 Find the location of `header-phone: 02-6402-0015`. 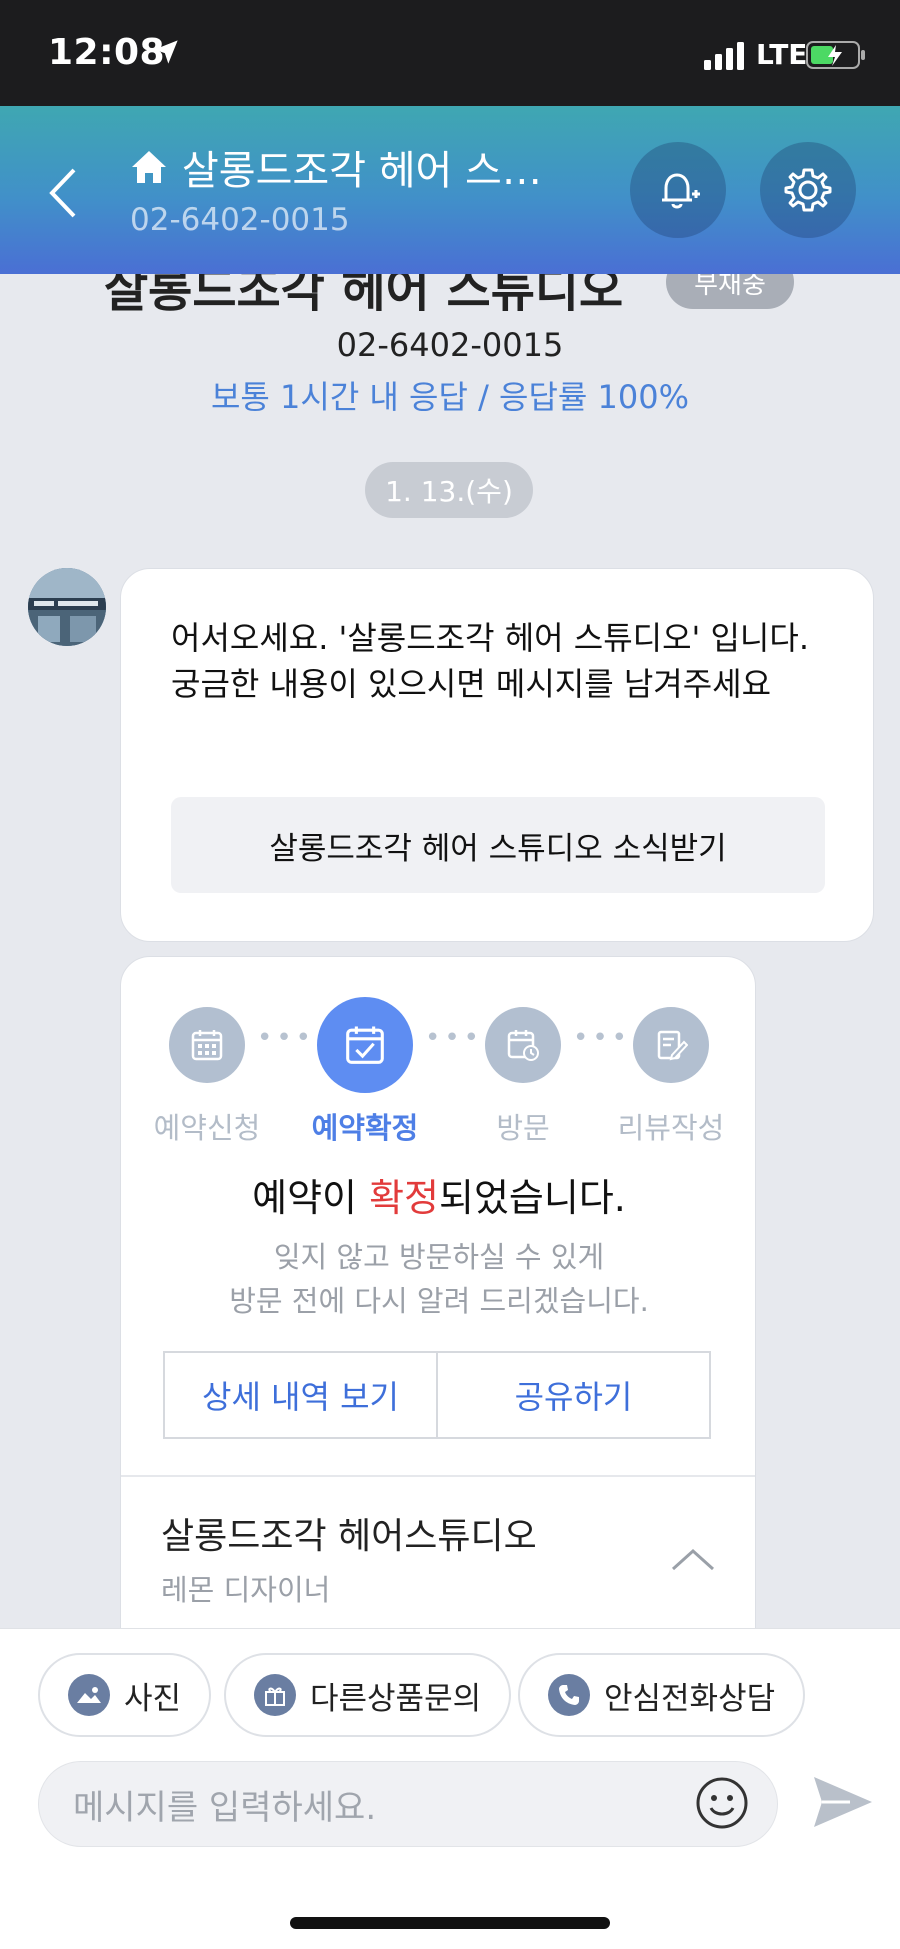

header-phone: 02-6402-0015 is located at coordinates (240, 220).